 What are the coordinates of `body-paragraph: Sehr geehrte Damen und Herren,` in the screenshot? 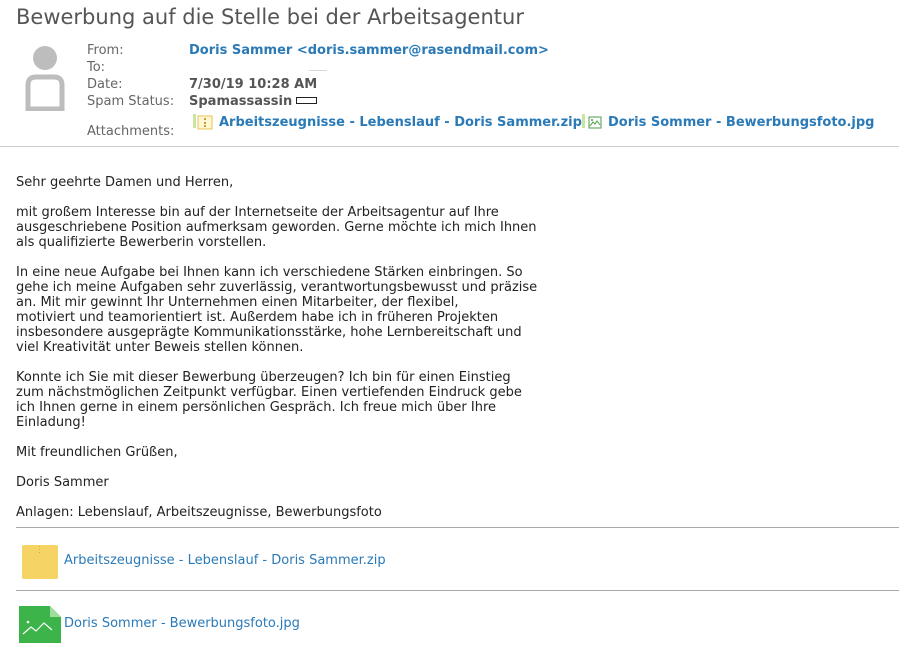 It's located at (125, 182).